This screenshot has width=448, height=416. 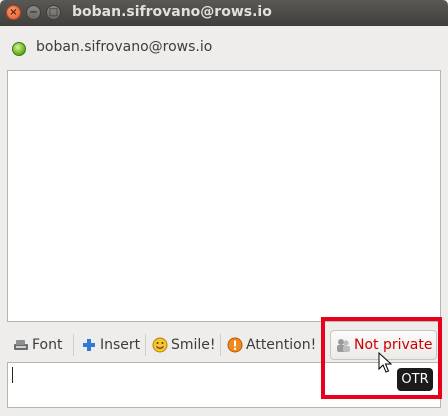 I want to click on text-caret, so click(x=12, y=375).